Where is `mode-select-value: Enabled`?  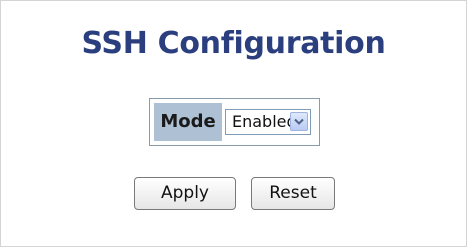
mode-select-value: Enabled is located at coordinates (264, 121).